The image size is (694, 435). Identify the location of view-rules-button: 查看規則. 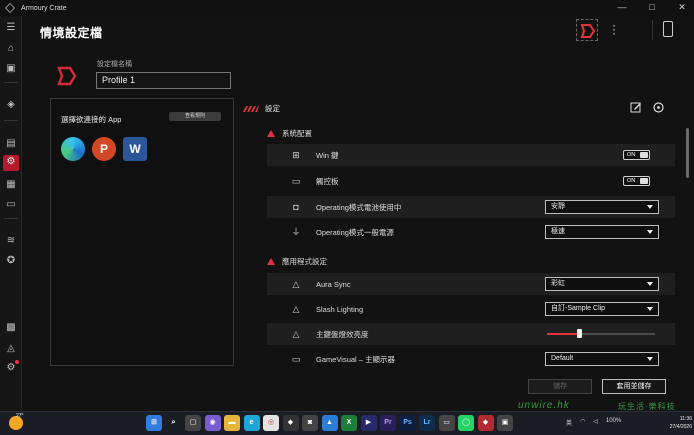
(195, 116).